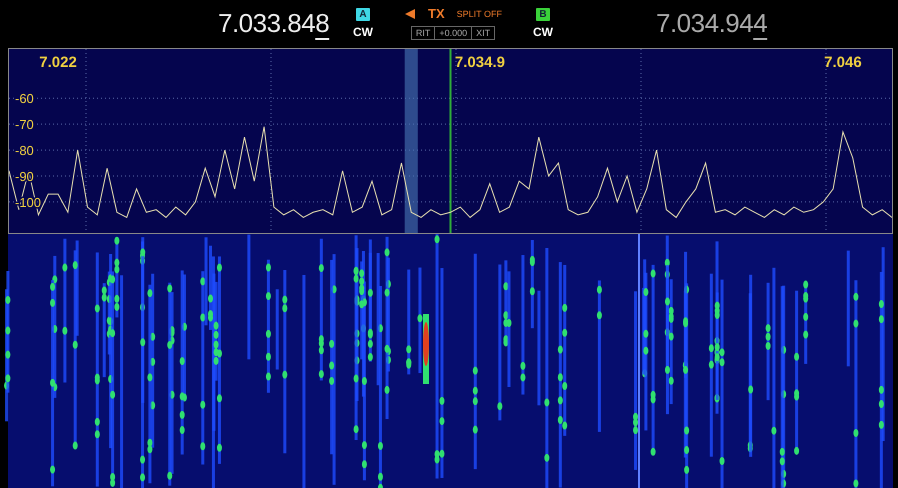 Image resolution: width=898 pixels, height=488 pixels. Describe the element at coordinates (482, 33) in the screenshot. I see `xit-button: XIT` at that location.